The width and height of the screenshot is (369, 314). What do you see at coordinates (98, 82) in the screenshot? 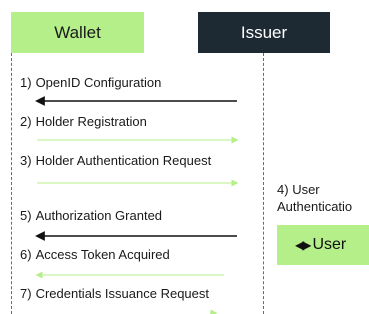
I see `message-label: OpenID Configuration` at bounding box center [98, 82].